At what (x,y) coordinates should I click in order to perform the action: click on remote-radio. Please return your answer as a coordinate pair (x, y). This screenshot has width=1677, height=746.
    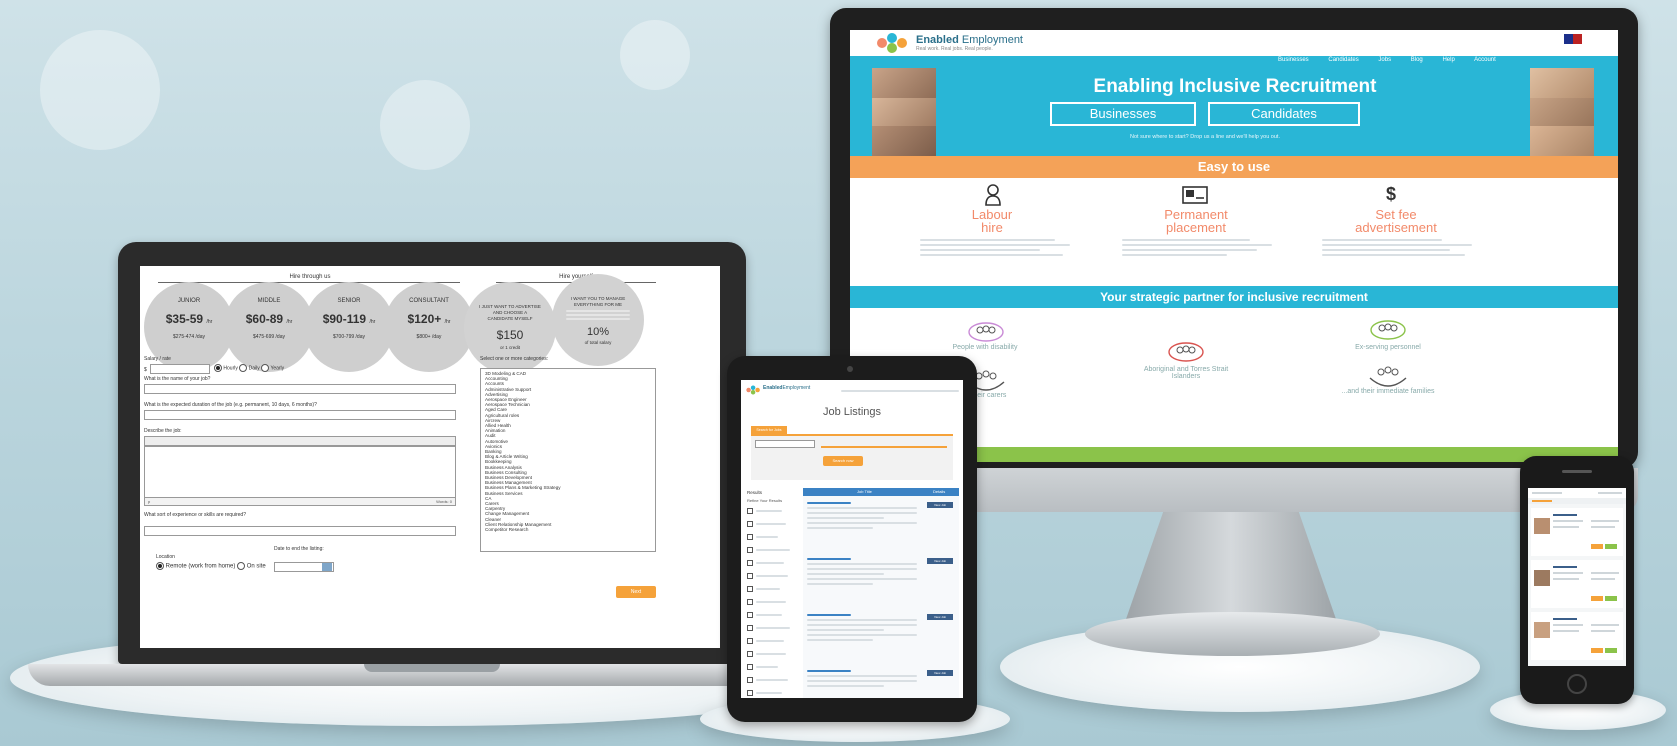
    Looking at the image, I should click on (160, 566).